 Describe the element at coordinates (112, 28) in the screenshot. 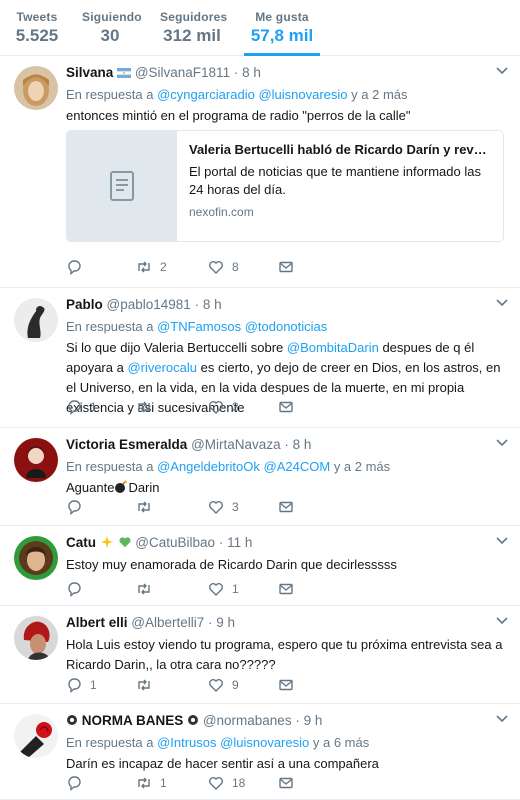

I see `stat-following: Siguiendo 30` at that location.